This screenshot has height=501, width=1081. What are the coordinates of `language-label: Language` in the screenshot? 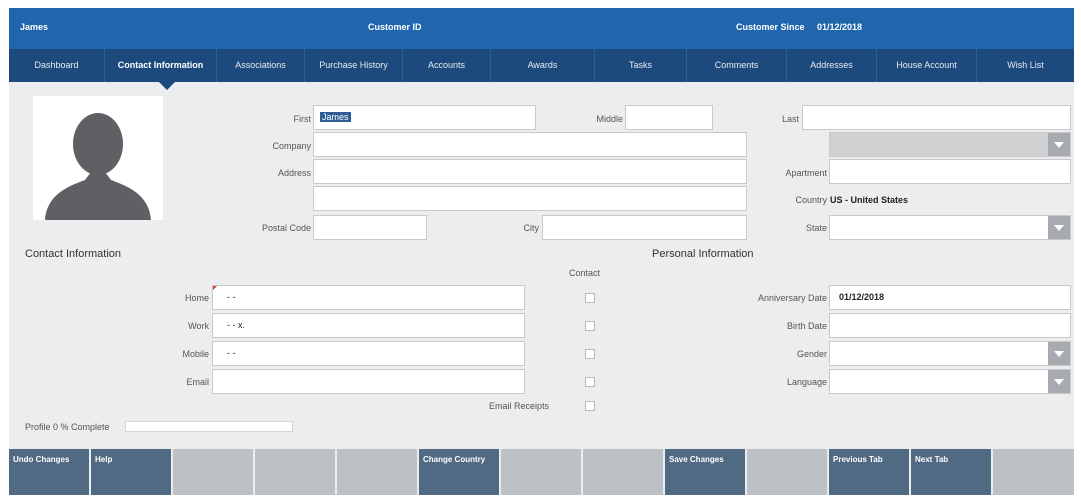 It's located at (806, 382).